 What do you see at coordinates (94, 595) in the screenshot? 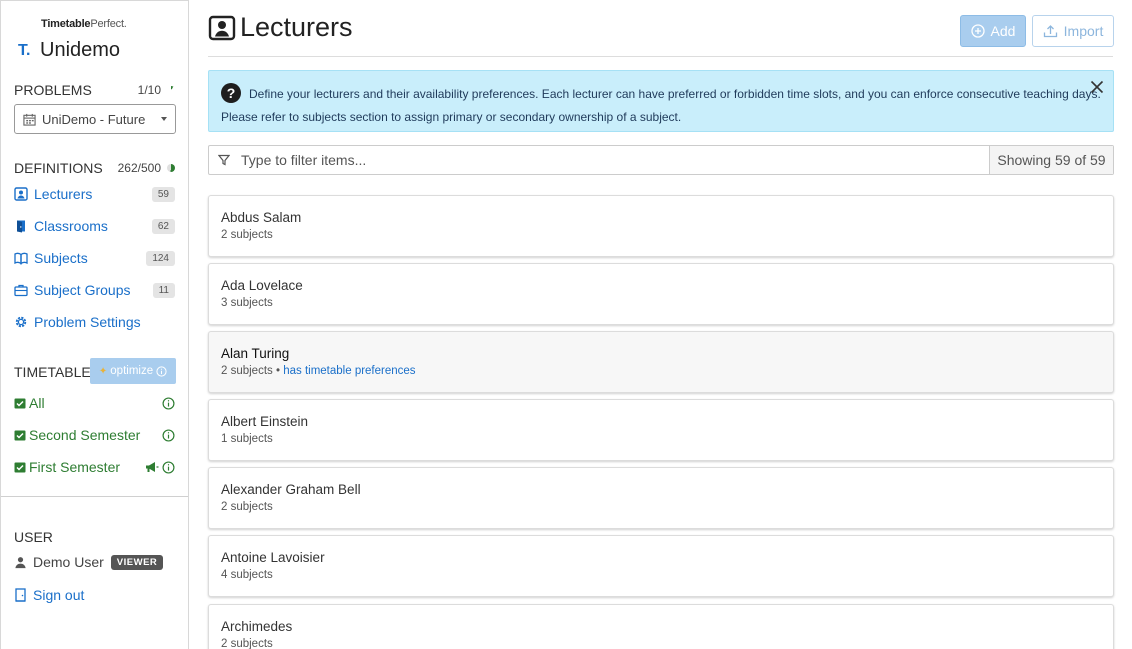
I see `sign-out-link: Sign out` at bounding box center [94, 595].